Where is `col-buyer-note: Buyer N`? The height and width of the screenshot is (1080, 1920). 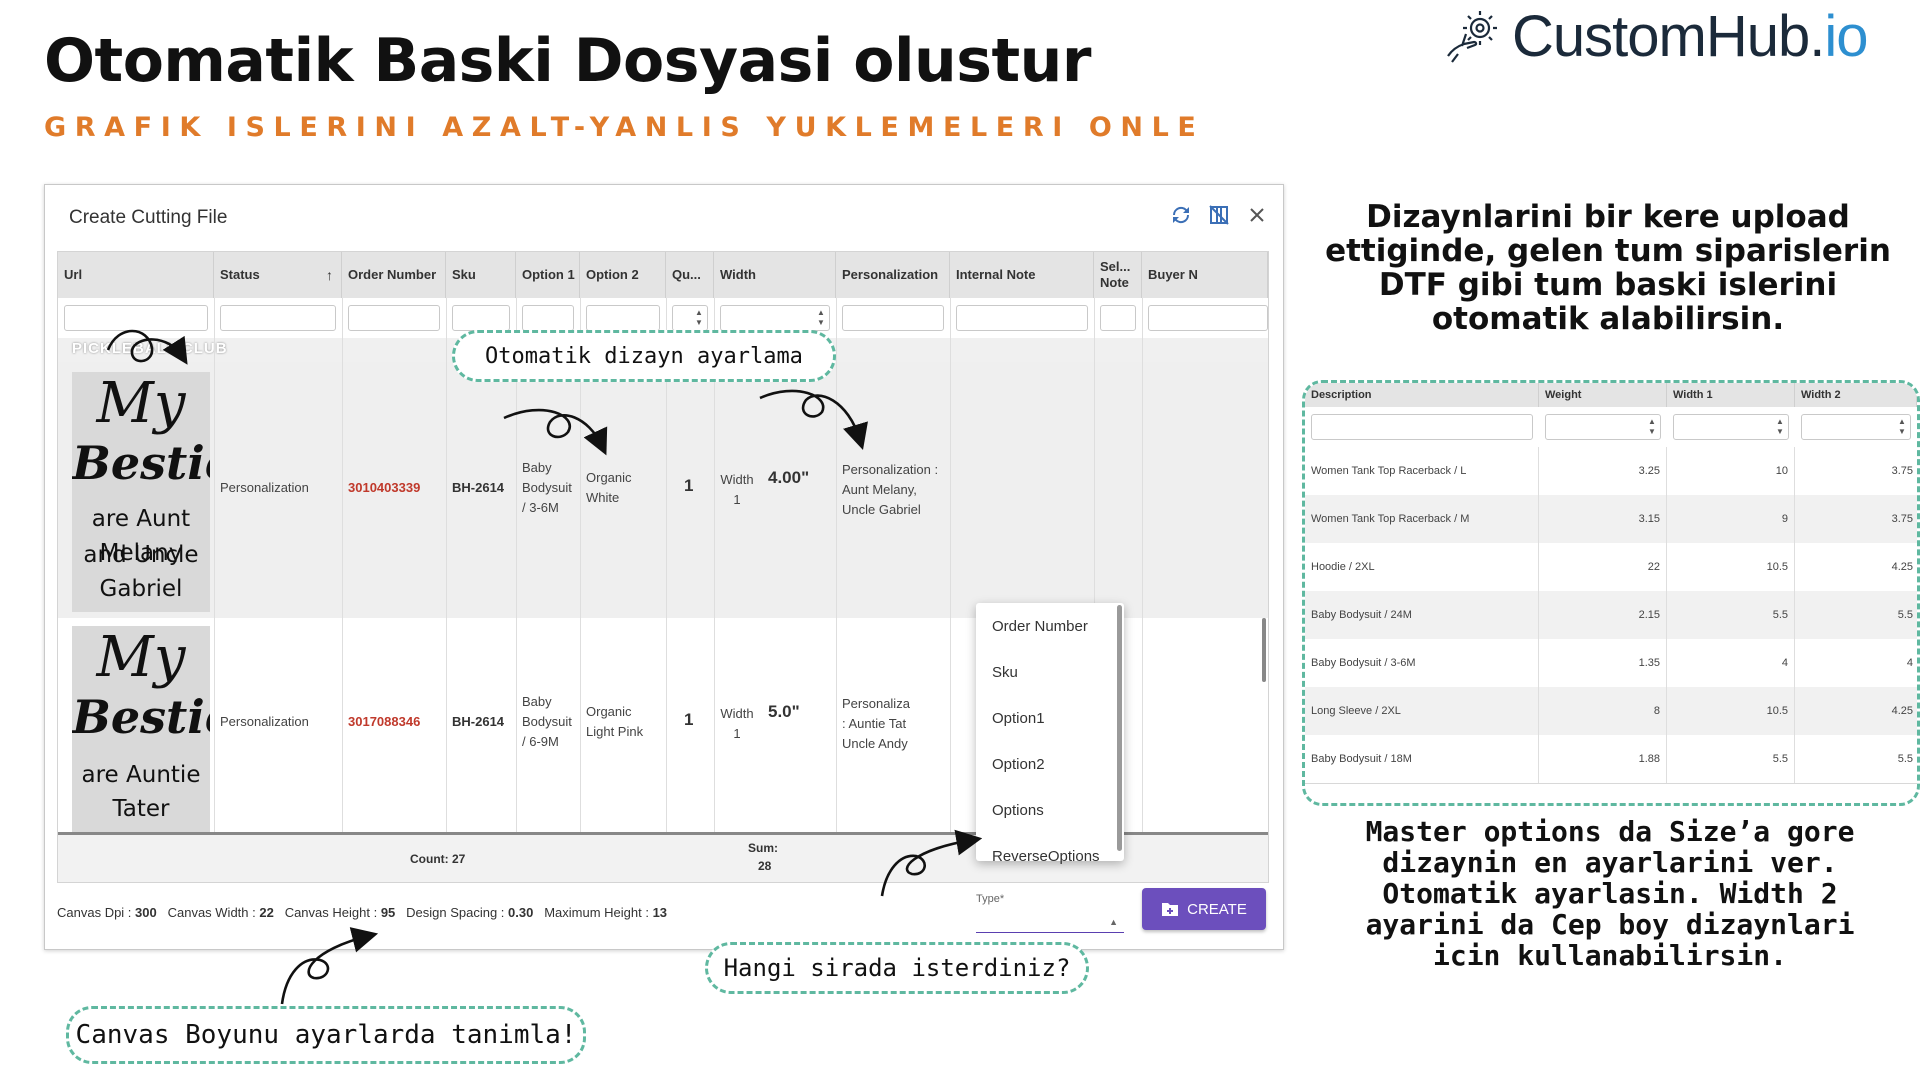
col-buyer-note: Buyer N is located at coordinates (1205, 275).